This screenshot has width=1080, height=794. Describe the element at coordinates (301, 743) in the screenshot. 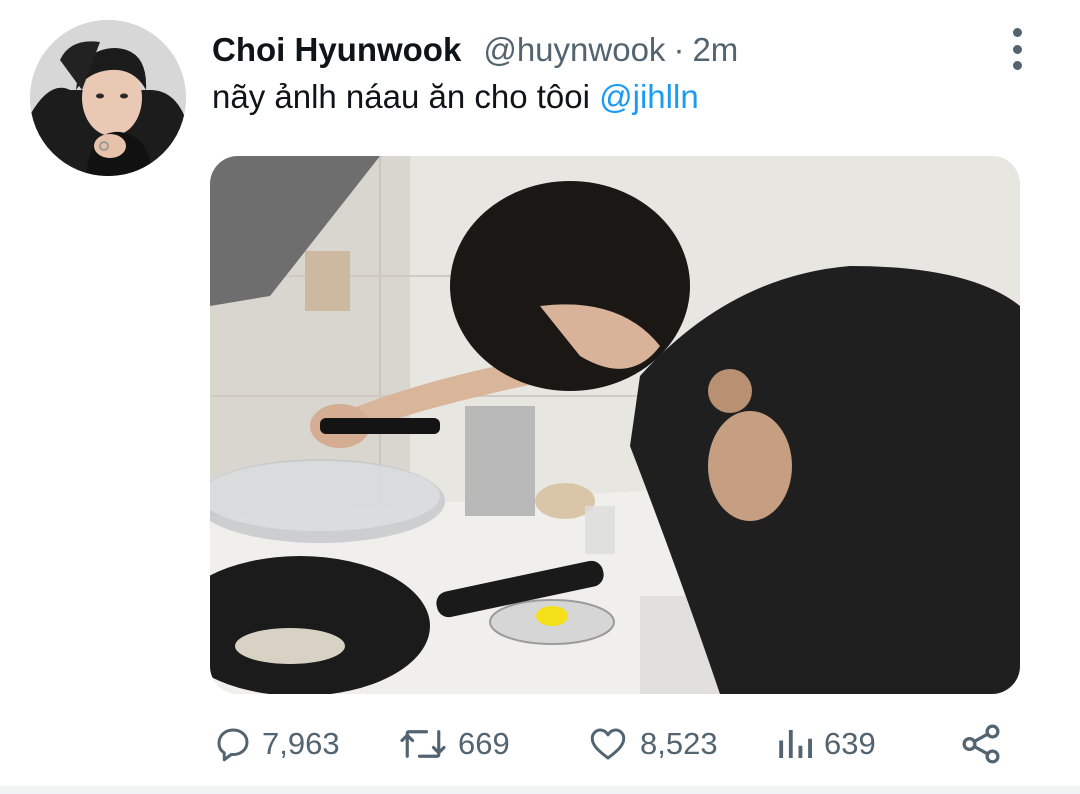

I see `reply-count: 7,963` at that location.